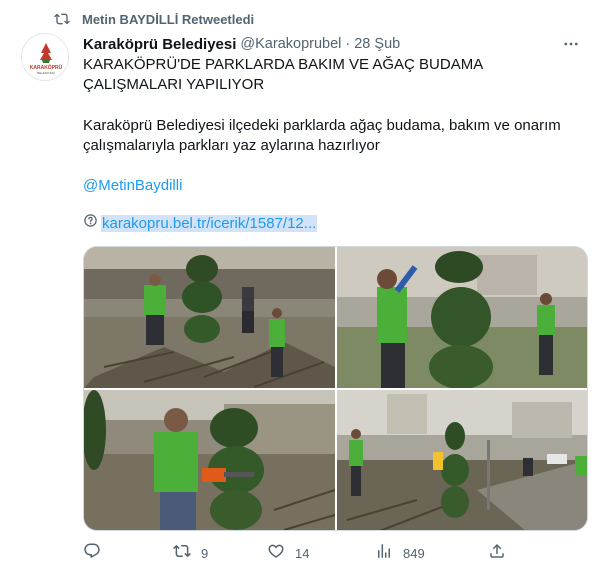 This screenshot has height=569, width=599. Describe the element at coordinates (205, 553) in the screenshot. I see `retweet-count: 9` at that location.